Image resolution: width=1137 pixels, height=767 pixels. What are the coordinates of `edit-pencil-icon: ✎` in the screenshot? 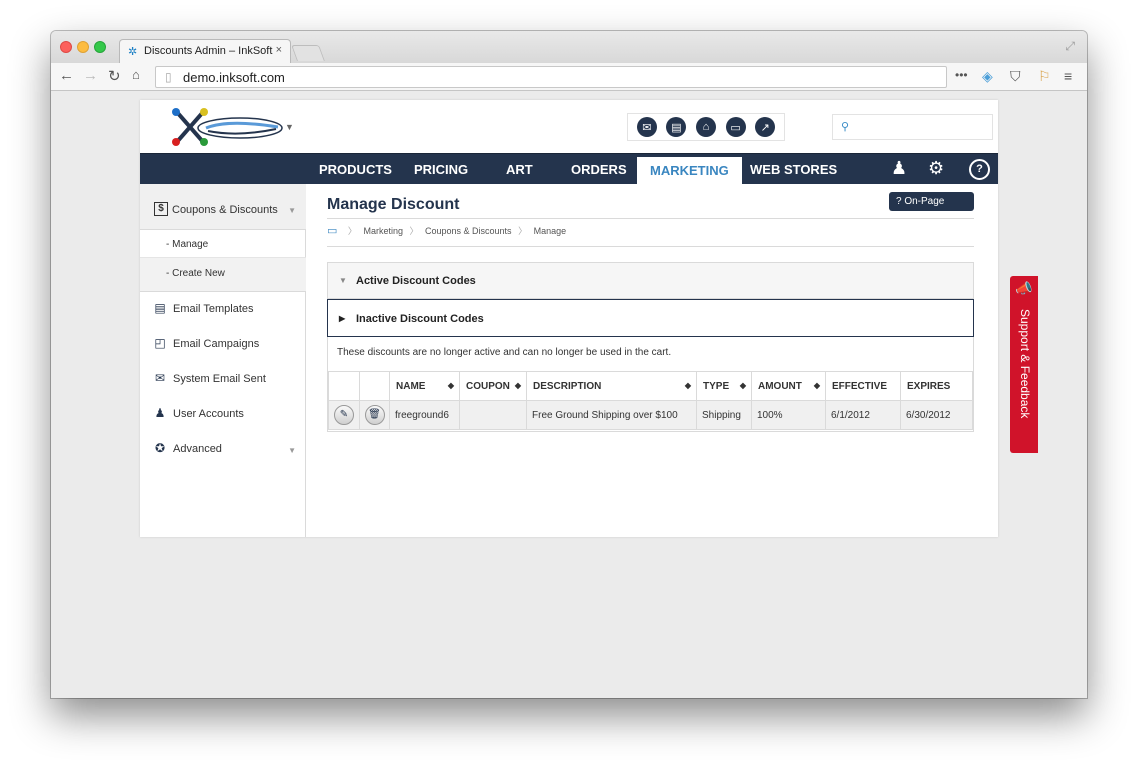 It's located at (344, 415).